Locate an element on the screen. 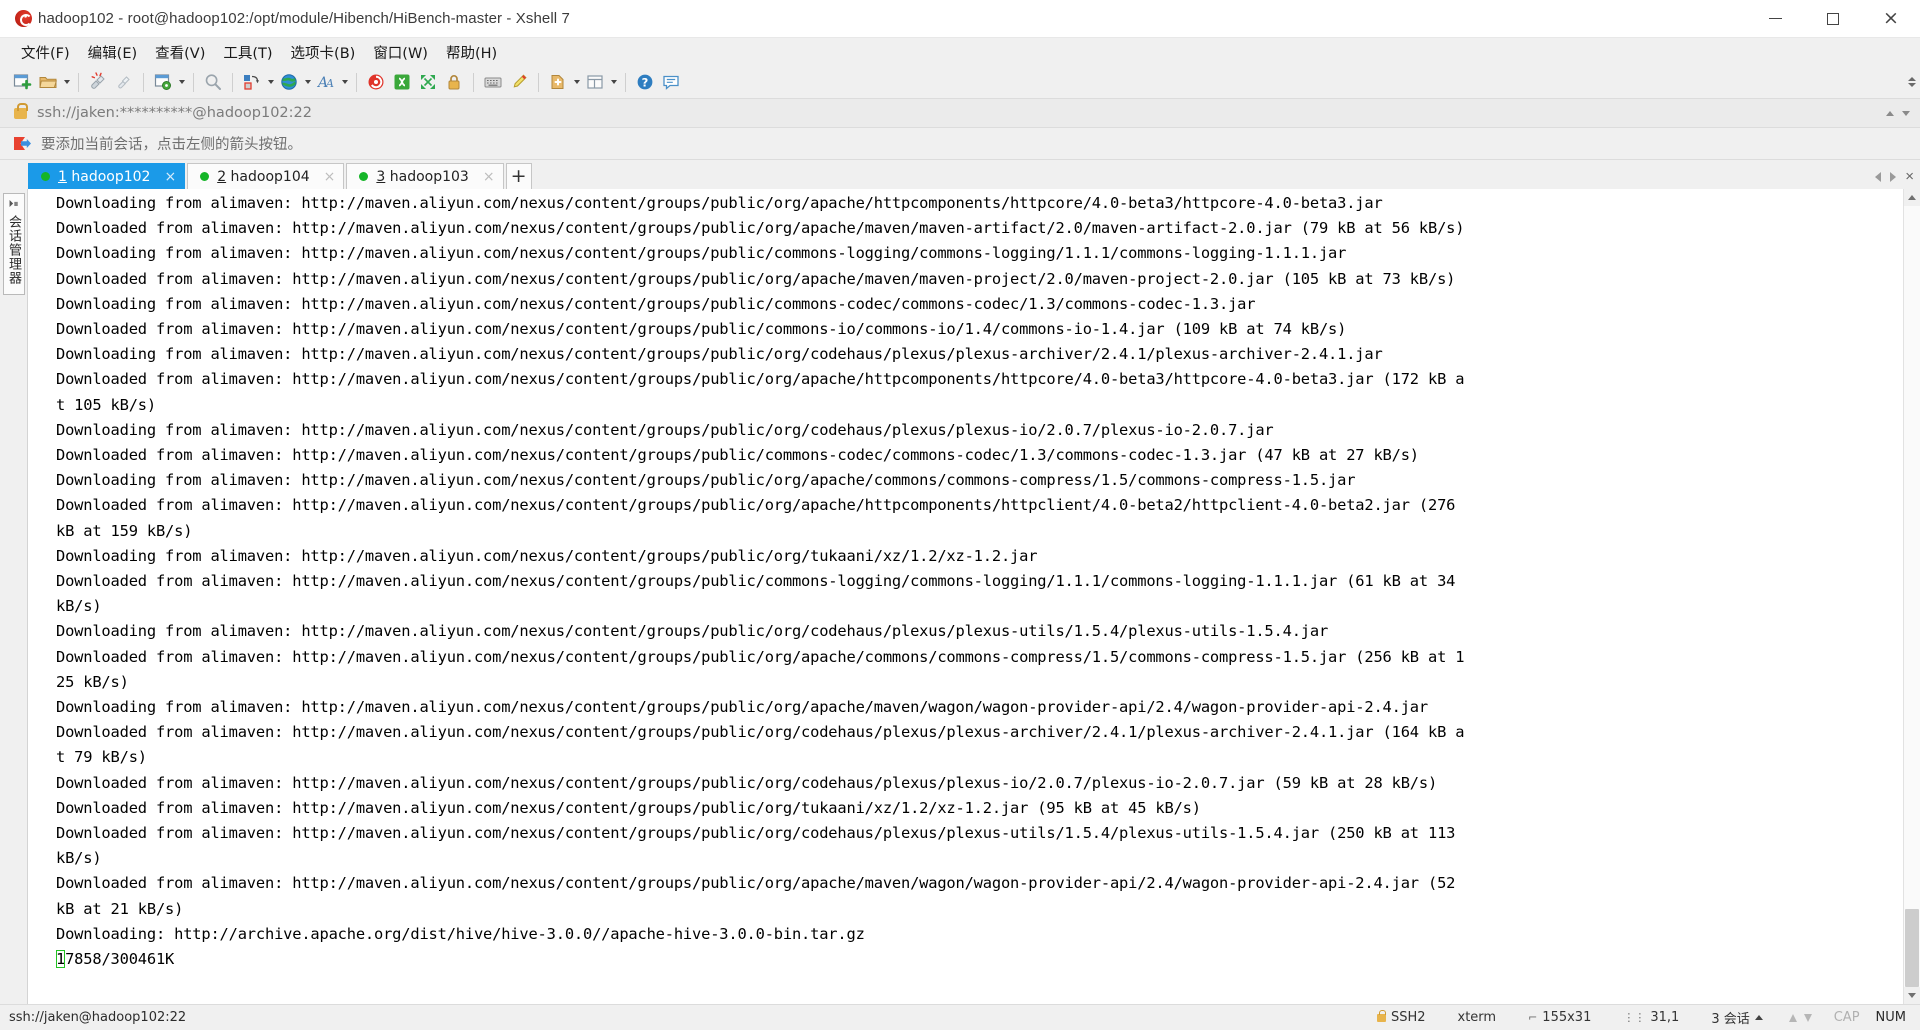 This screenshot has width=1920, height=1030. layout-dropdown is located at coordinates (613, 82).